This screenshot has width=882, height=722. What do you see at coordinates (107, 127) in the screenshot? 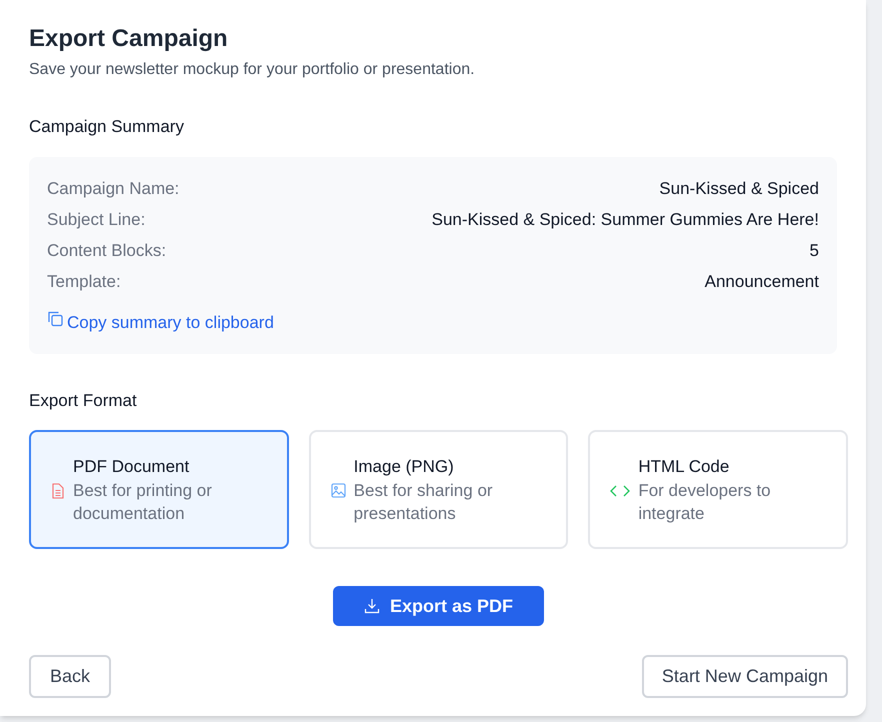
I see `section-heading: Campaign Summary` at bounding box center [107, 127].